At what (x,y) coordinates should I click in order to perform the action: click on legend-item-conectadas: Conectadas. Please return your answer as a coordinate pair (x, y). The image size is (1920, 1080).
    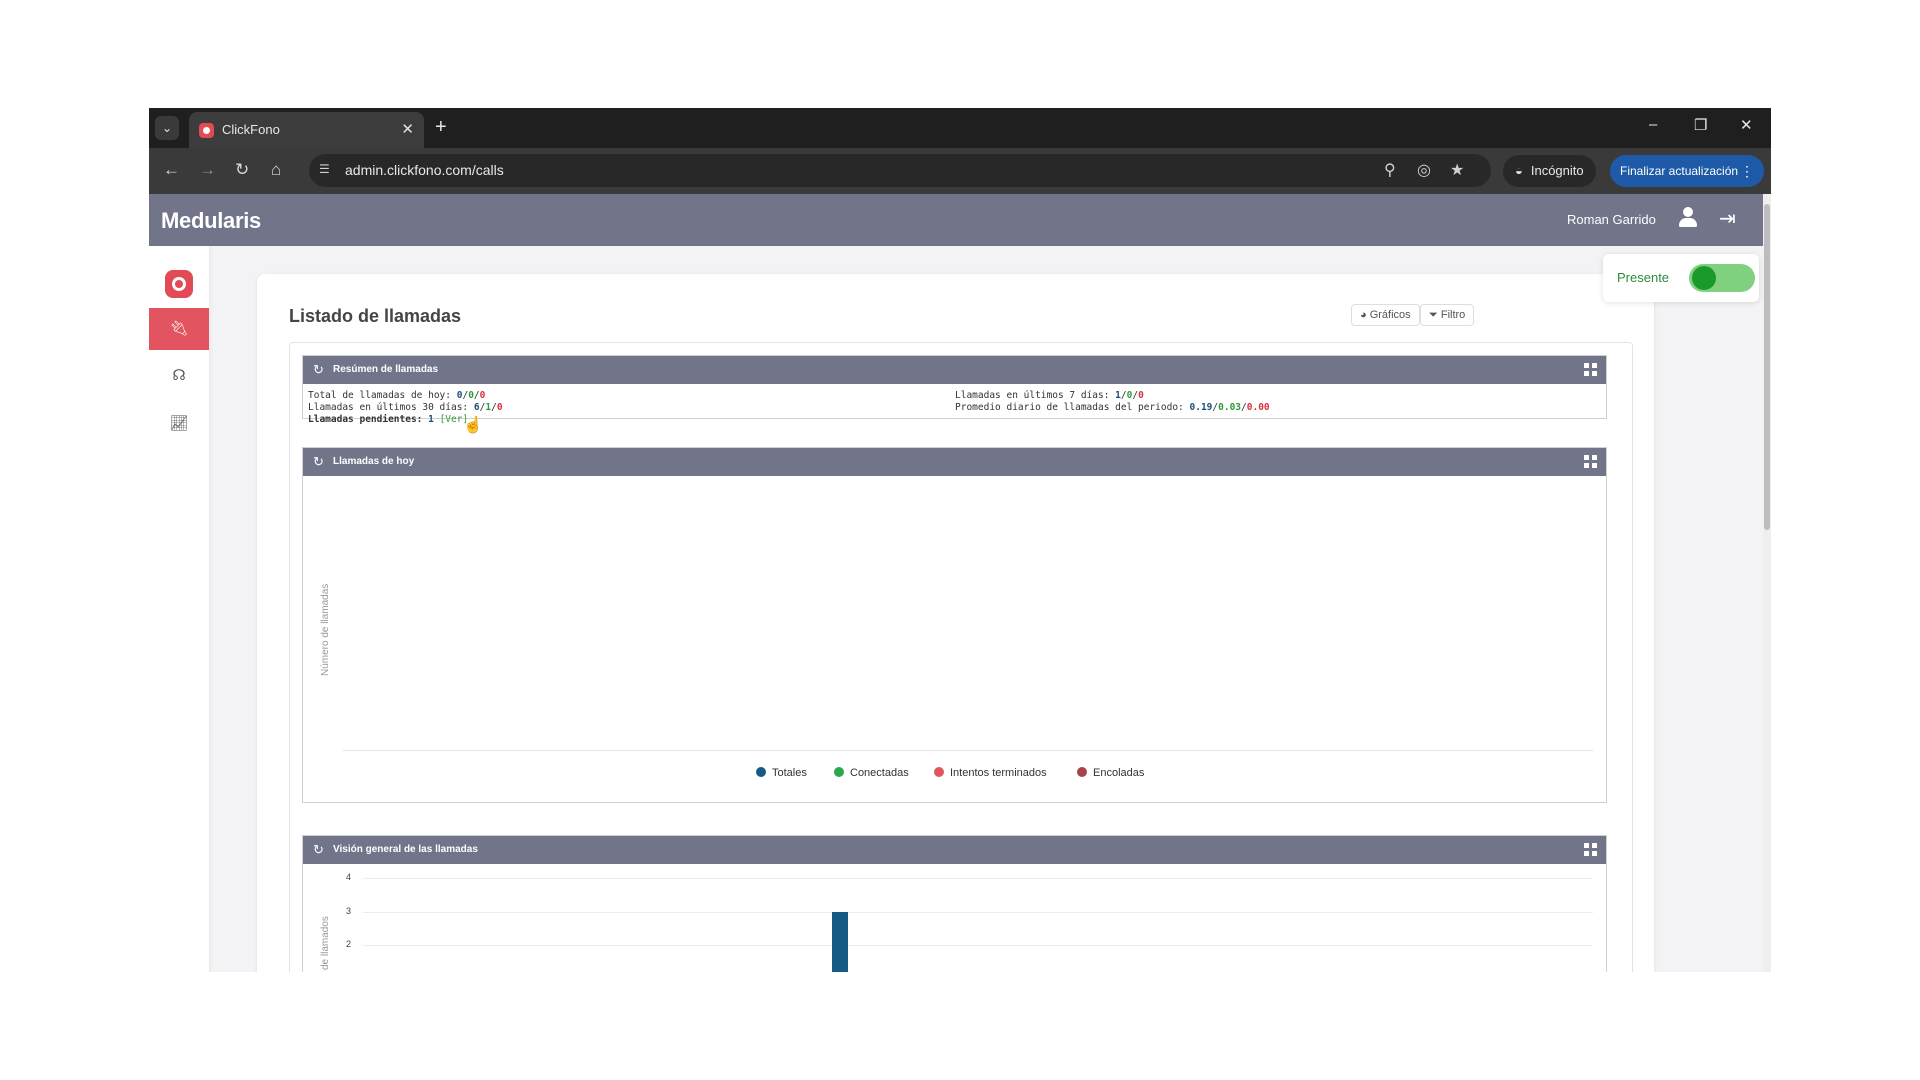
    Looking at the image, I should click on (871, 773).